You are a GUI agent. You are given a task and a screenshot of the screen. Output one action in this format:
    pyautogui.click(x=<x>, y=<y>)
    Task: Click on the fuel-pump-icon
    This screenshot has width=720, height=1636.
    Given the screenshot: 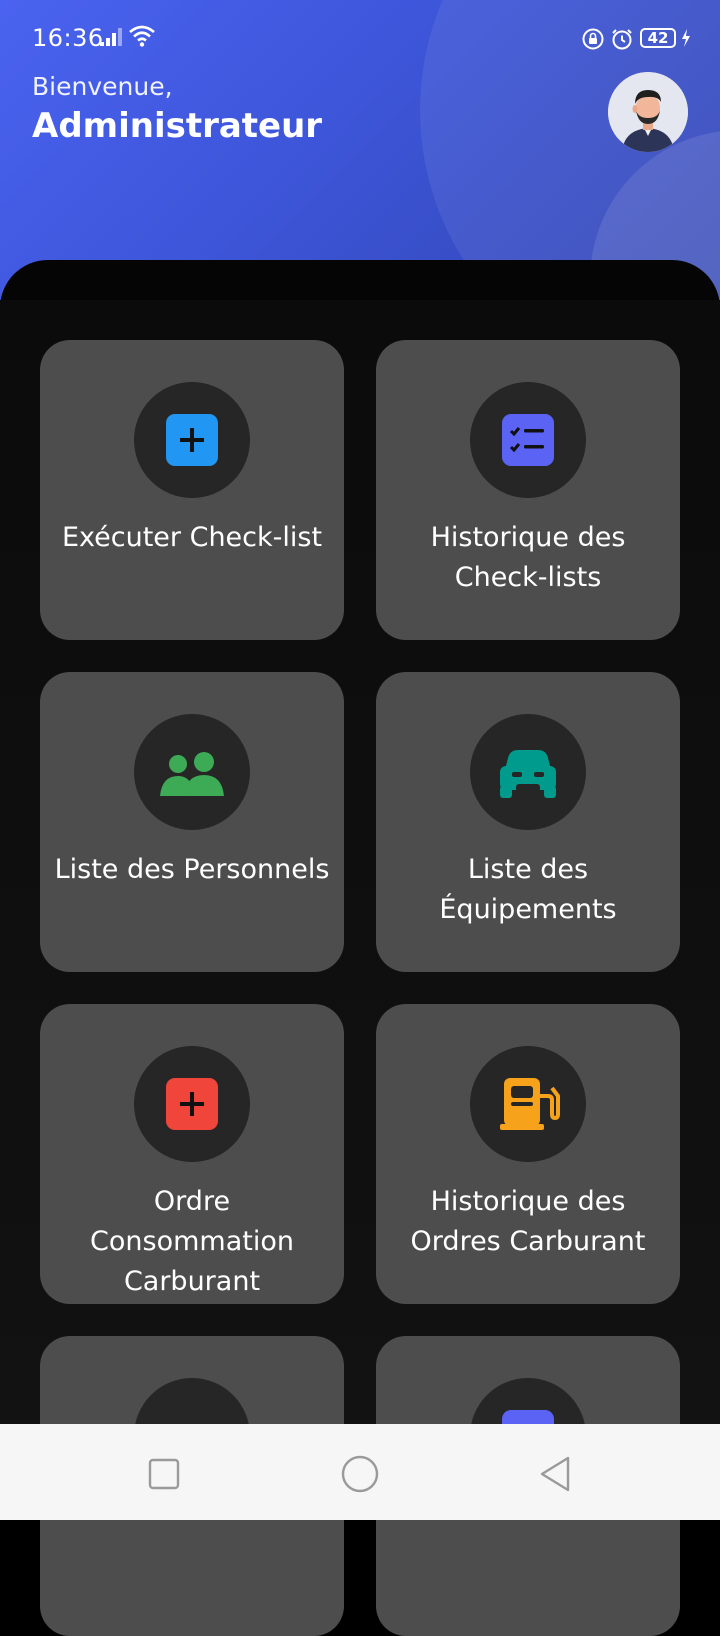 What is the action you would take?
    pyautogui.click(x=530, y=1104)
    